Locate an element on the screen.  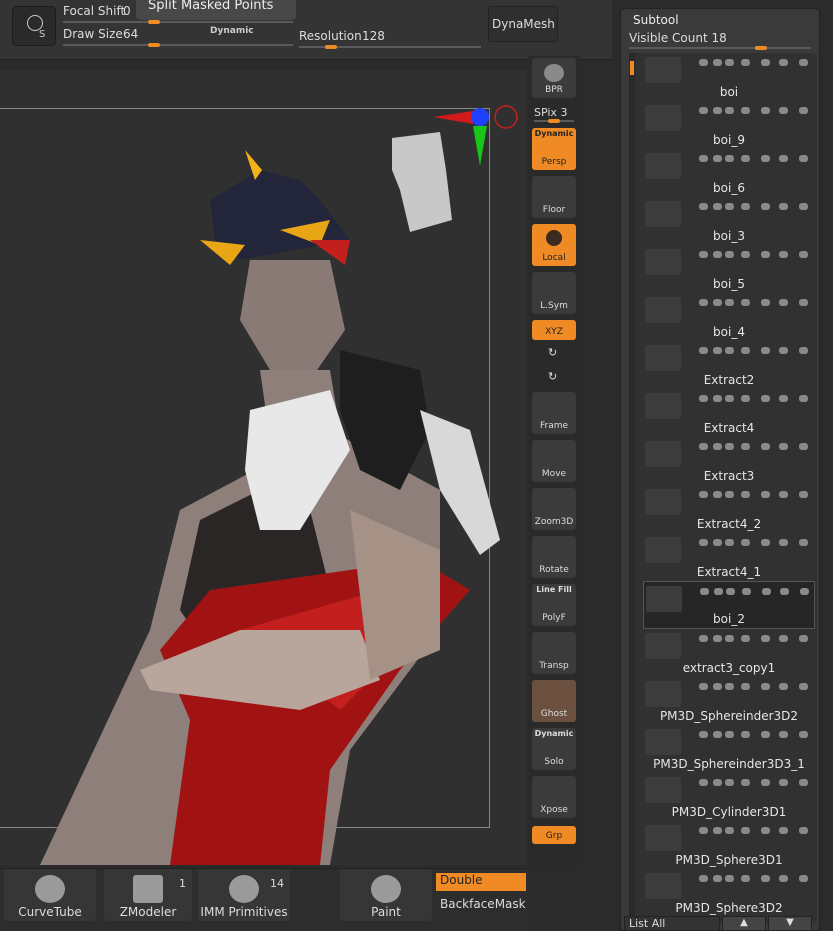
persp-button: Dynamic Persp is located at coordinates (554, 149).